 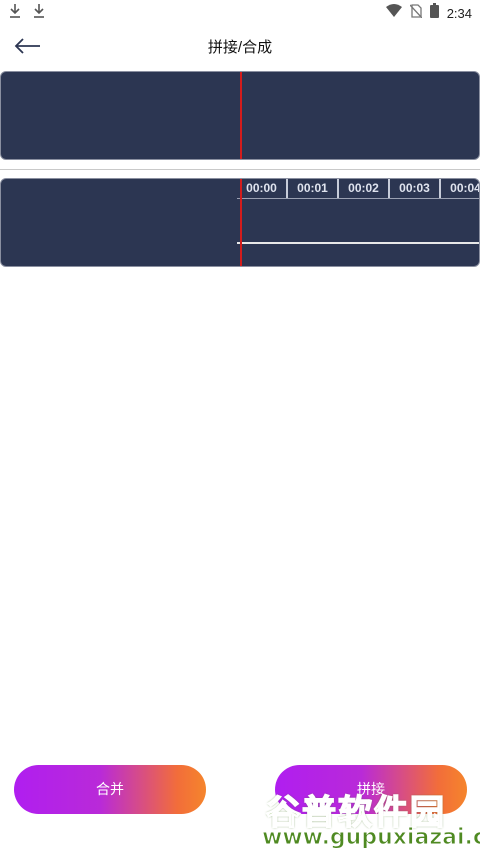 I want to click on no-sim-icon, so click(x=416, y=13).